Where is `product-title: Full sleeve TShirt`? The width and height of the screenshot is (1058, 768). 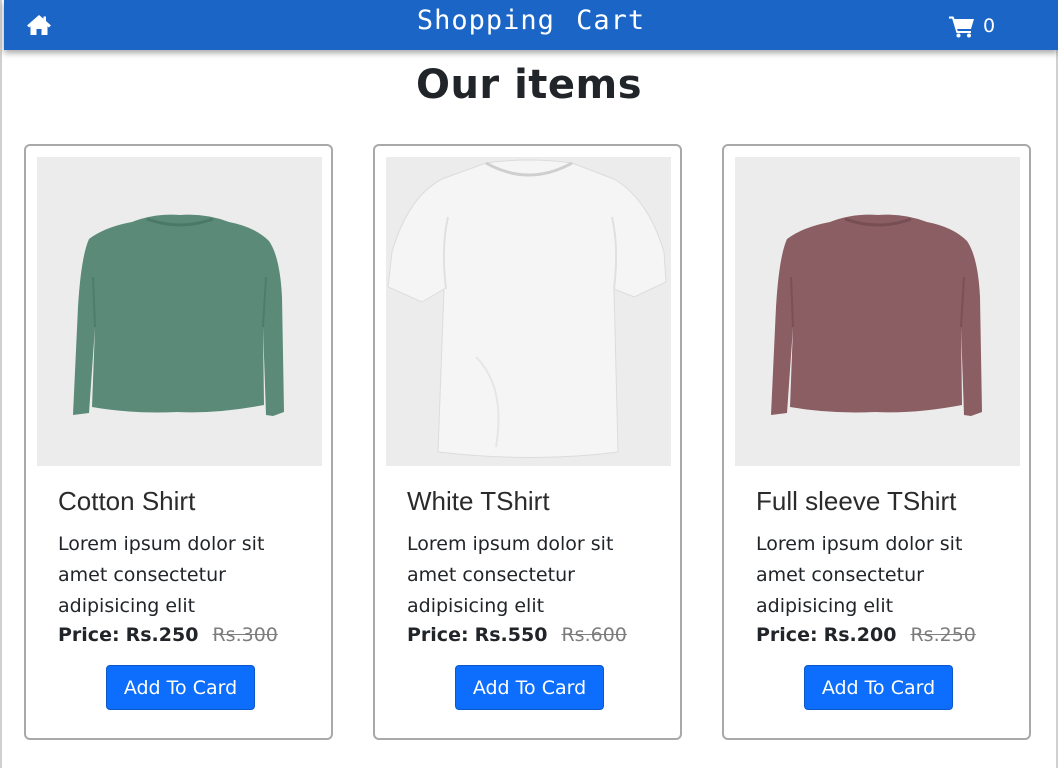 product-title: Full sleeve TShirt is located at coordinates (856, 501).